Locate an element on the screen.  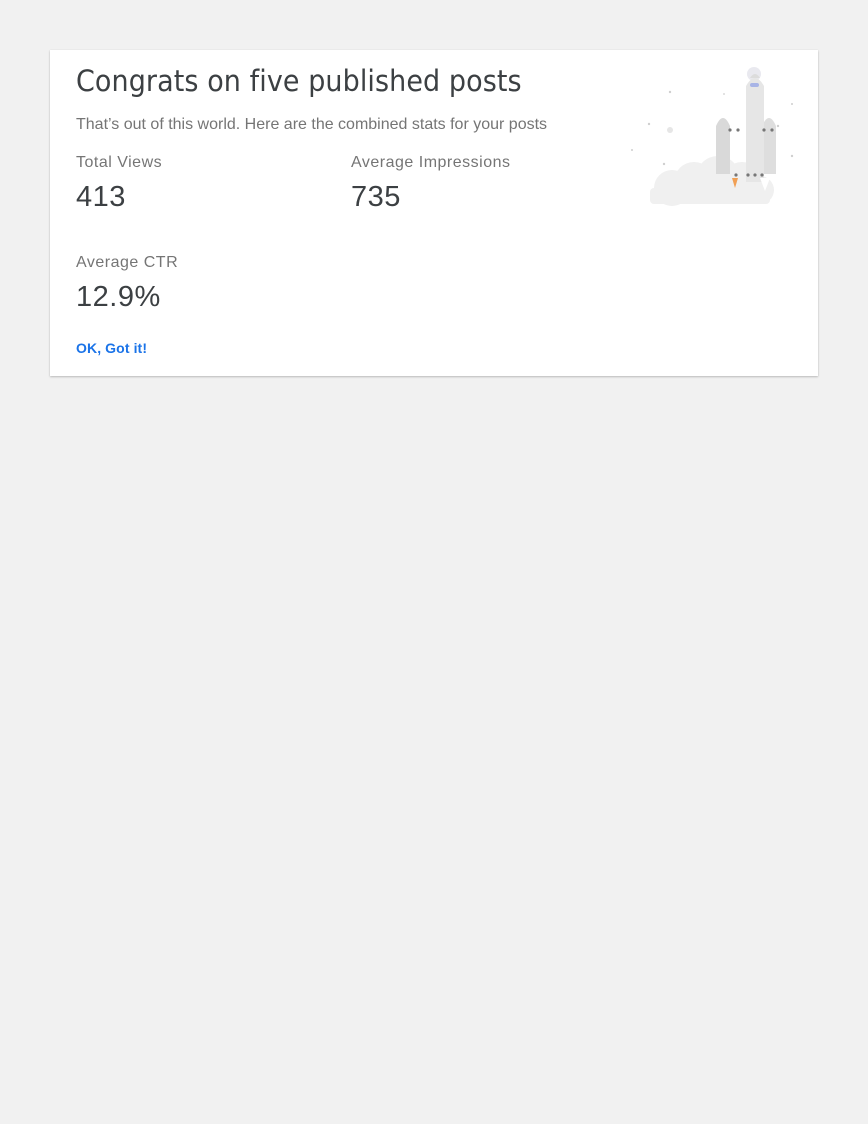
stat-label-average-impressions: Average Impressions is located at coordinates (431, 162).